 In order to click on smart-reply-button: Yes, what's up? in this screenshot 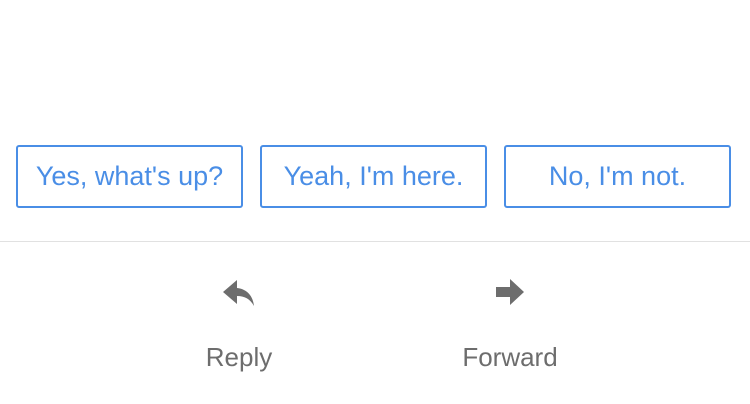, I will do `click(129, 176)`.